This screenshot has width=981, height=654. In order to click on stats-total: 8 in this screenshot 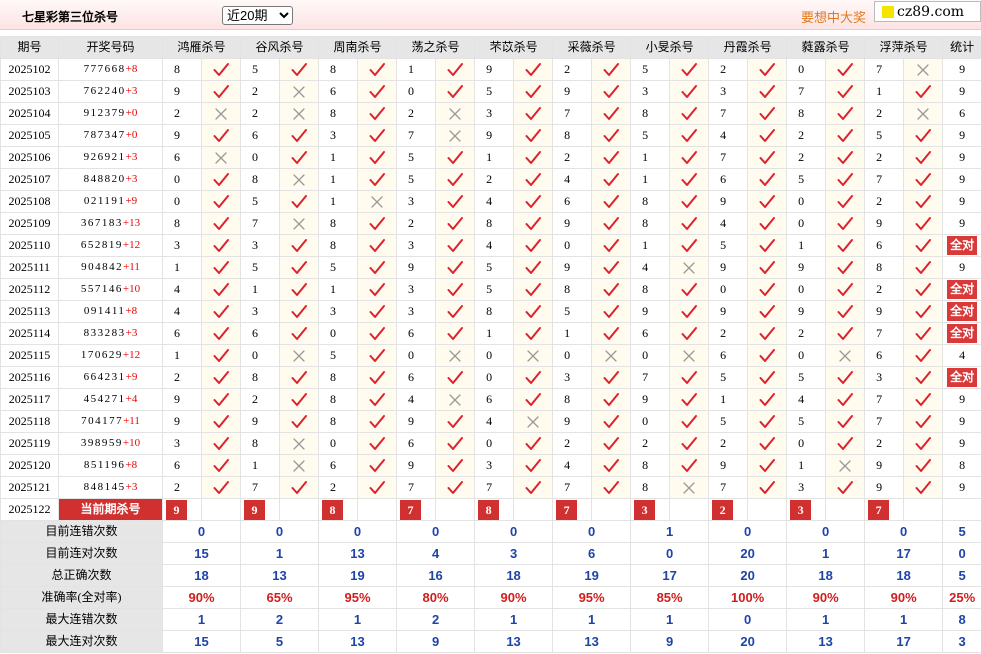, I will do `click(961, 619)`.